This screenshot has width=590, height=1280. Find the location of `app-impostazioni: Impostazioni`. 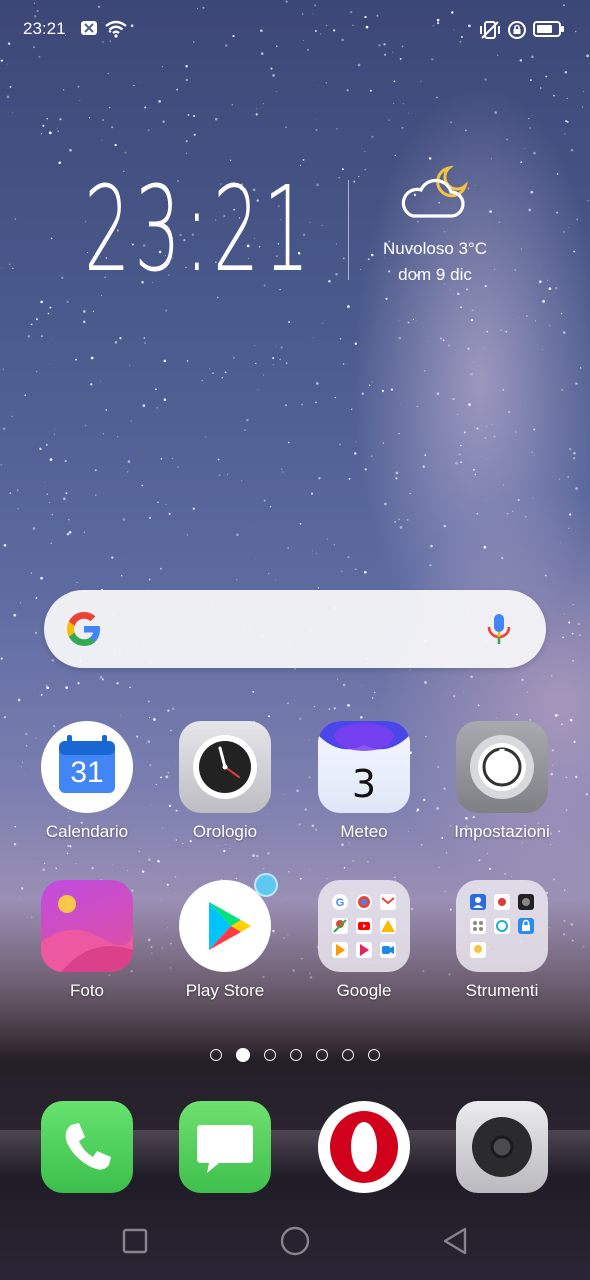

app-impostazioni: Impostazioni is located at coordinates (502, 781).